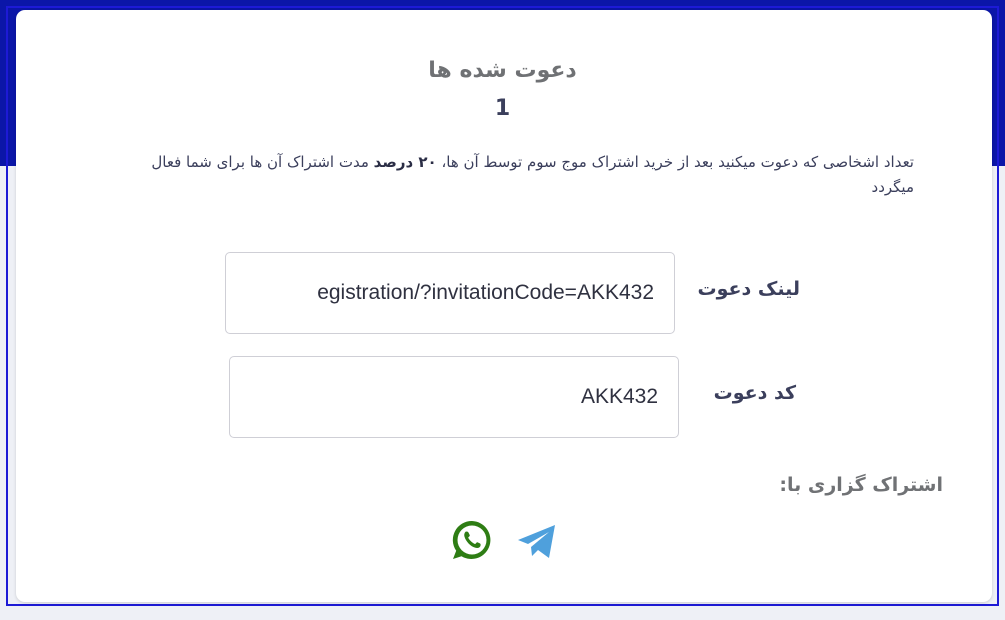  I want to click on invite-link-label: لینک دعوت, so click(748, 289).